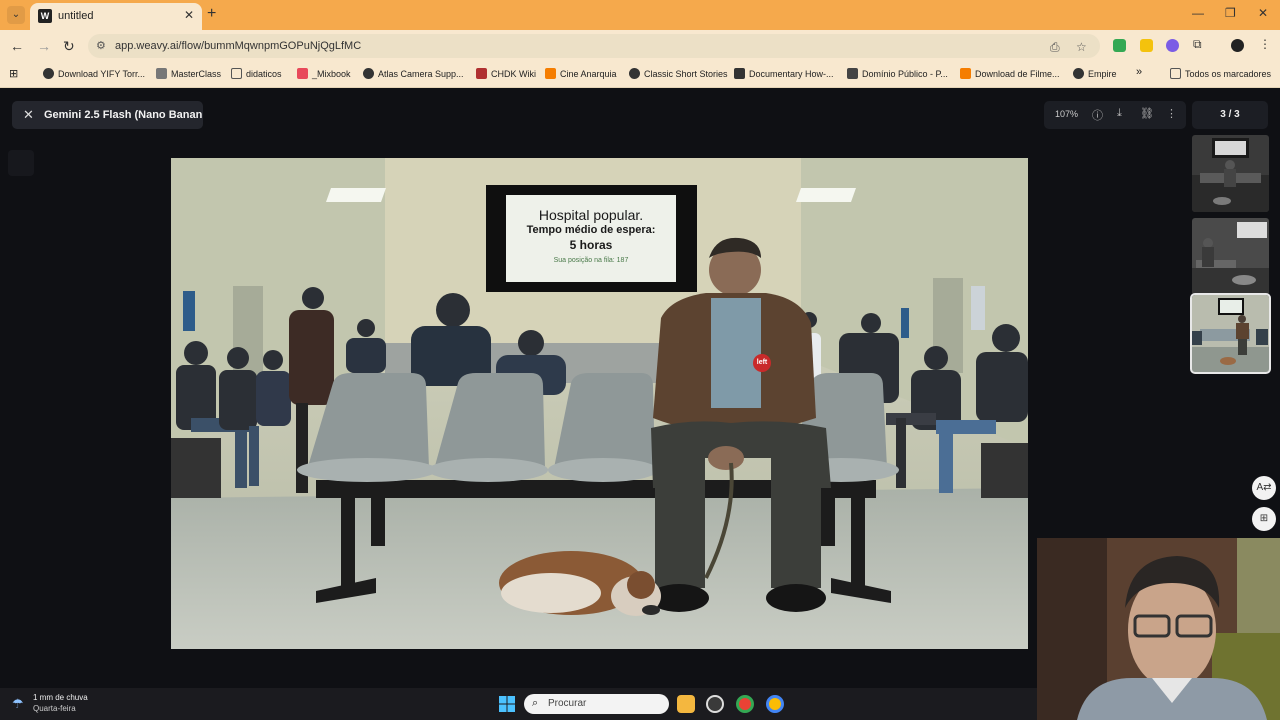  I want to click on tab-strip: ⌄ W untitled ✕ + — ❐ ✕, so click(640, 15).